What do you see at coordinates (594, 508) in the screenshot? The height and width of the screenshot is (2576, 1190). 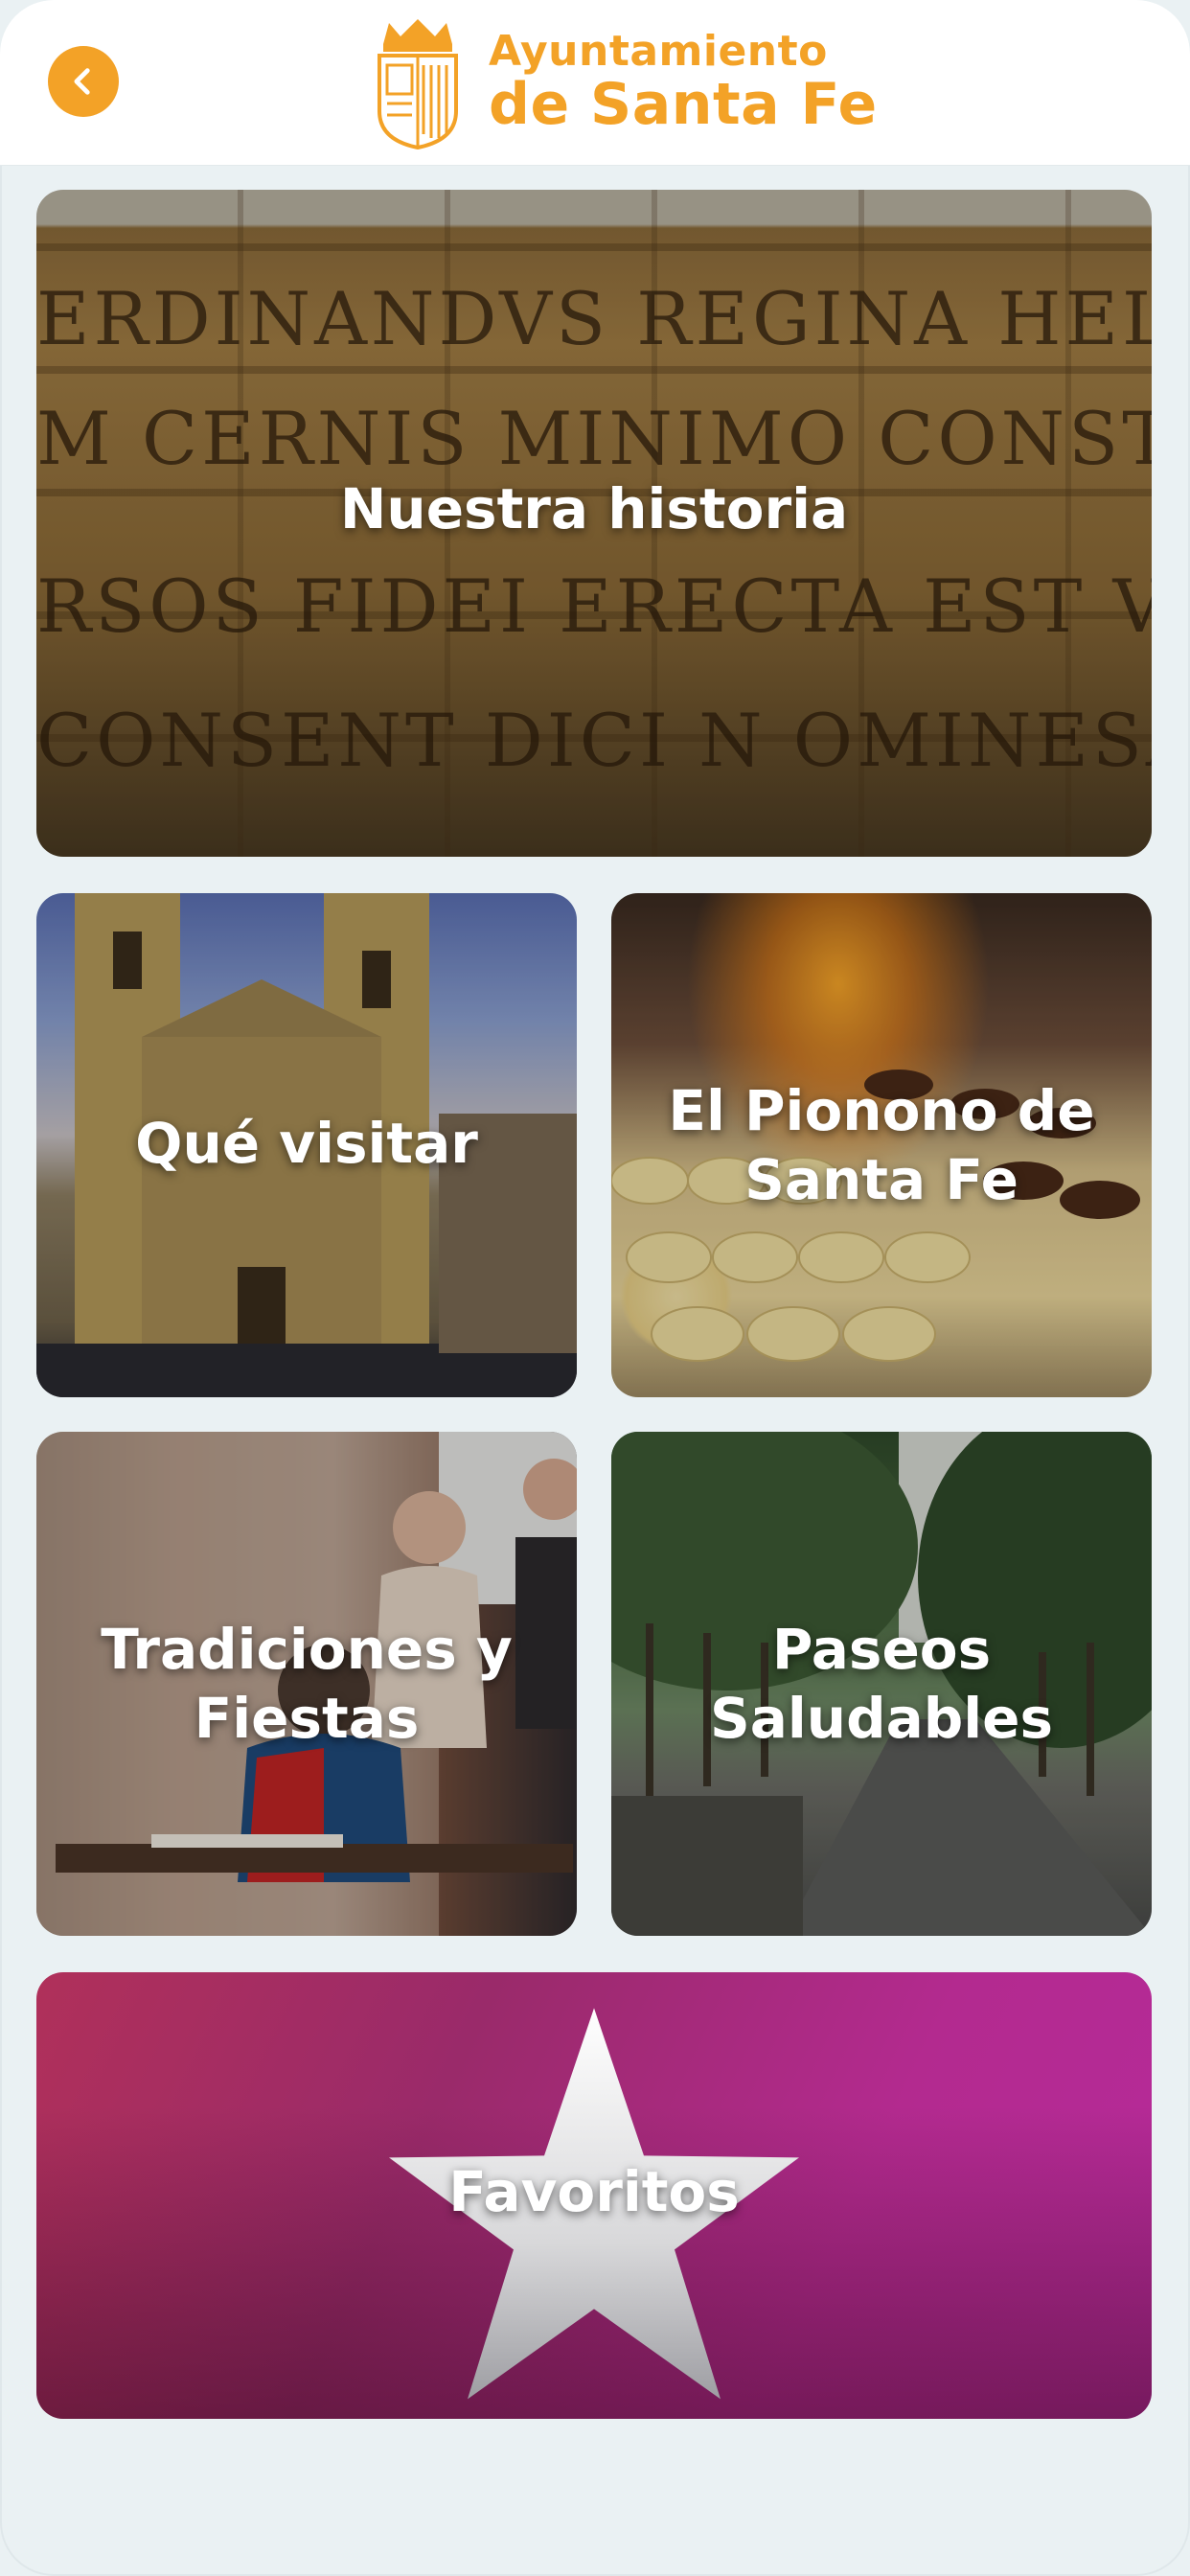 I see `tile-label: Nuestra historia` at bounding box center [594, 508].